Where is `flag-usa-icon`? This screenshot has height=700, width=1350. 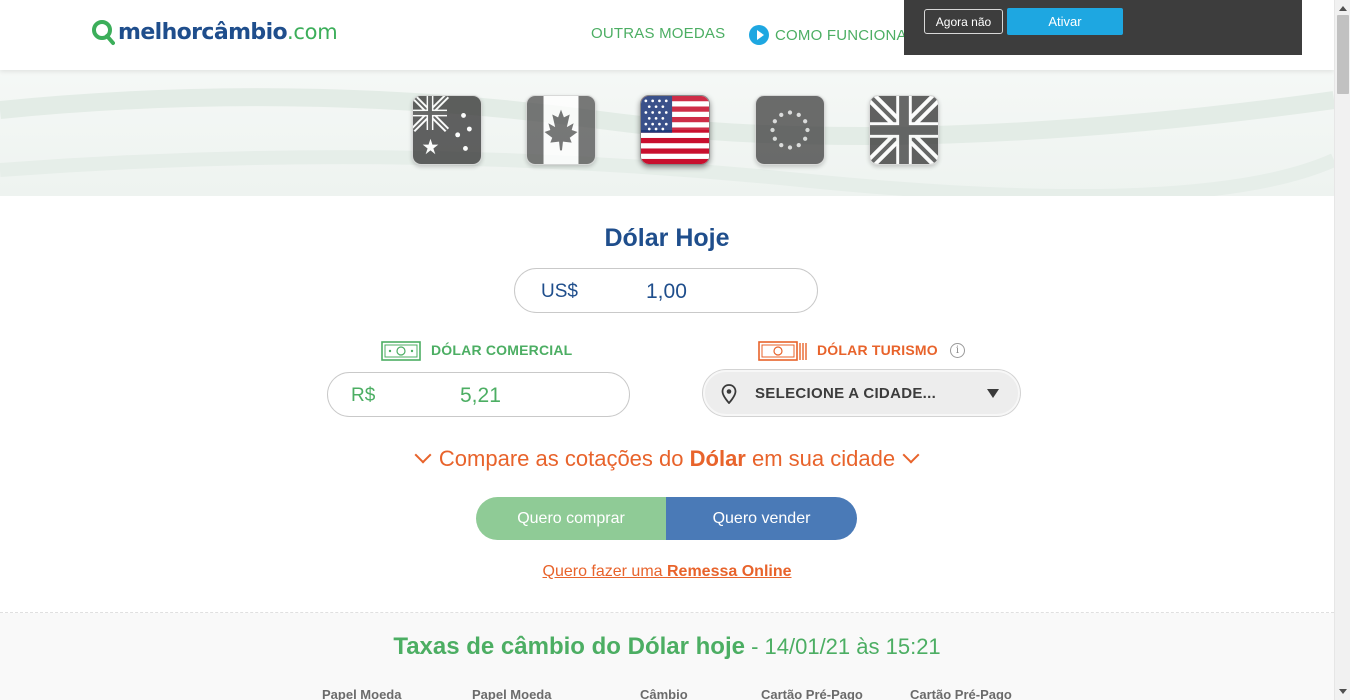
flag-usa-icon is located at coordinates (675, 130).